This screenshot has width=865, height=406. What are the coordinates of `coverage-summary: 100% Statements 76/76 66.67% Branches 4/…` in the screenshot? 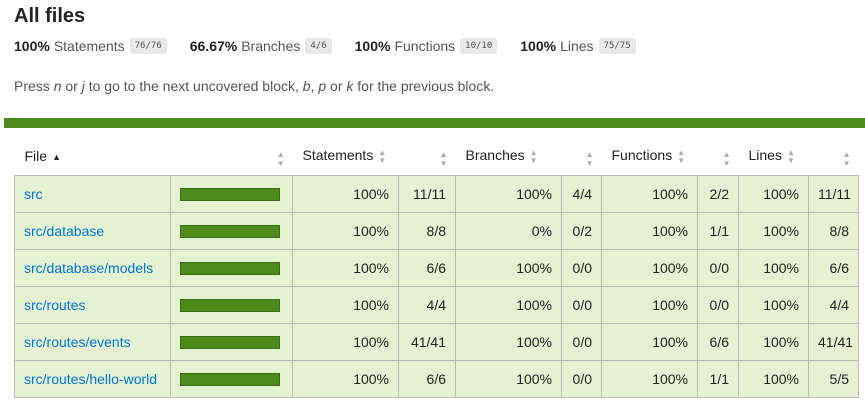 It's located at (336, 46).